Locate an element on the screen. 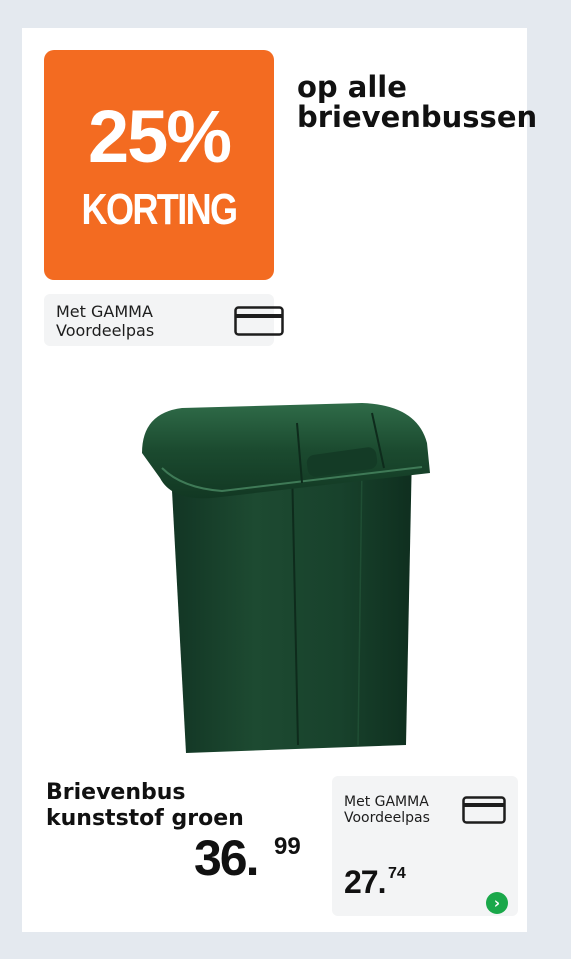  discount-percent: 25% is located at coordinates (159, 136).